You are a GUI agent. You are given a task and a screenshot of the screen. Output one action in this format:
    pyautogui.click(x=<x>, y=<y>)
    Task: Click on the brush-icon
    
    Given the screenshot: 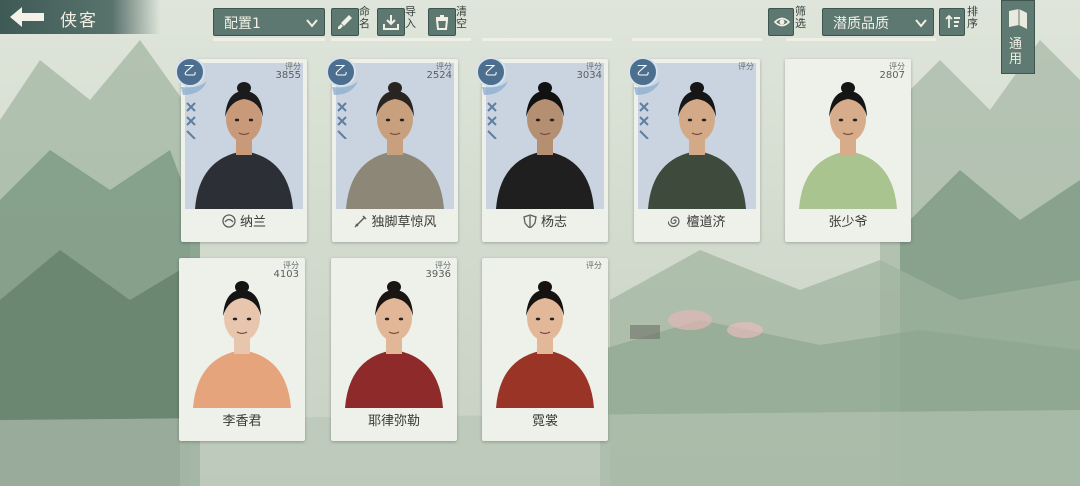 What is the action you would take?
    pyautogui.click(x=345, y=22)
    